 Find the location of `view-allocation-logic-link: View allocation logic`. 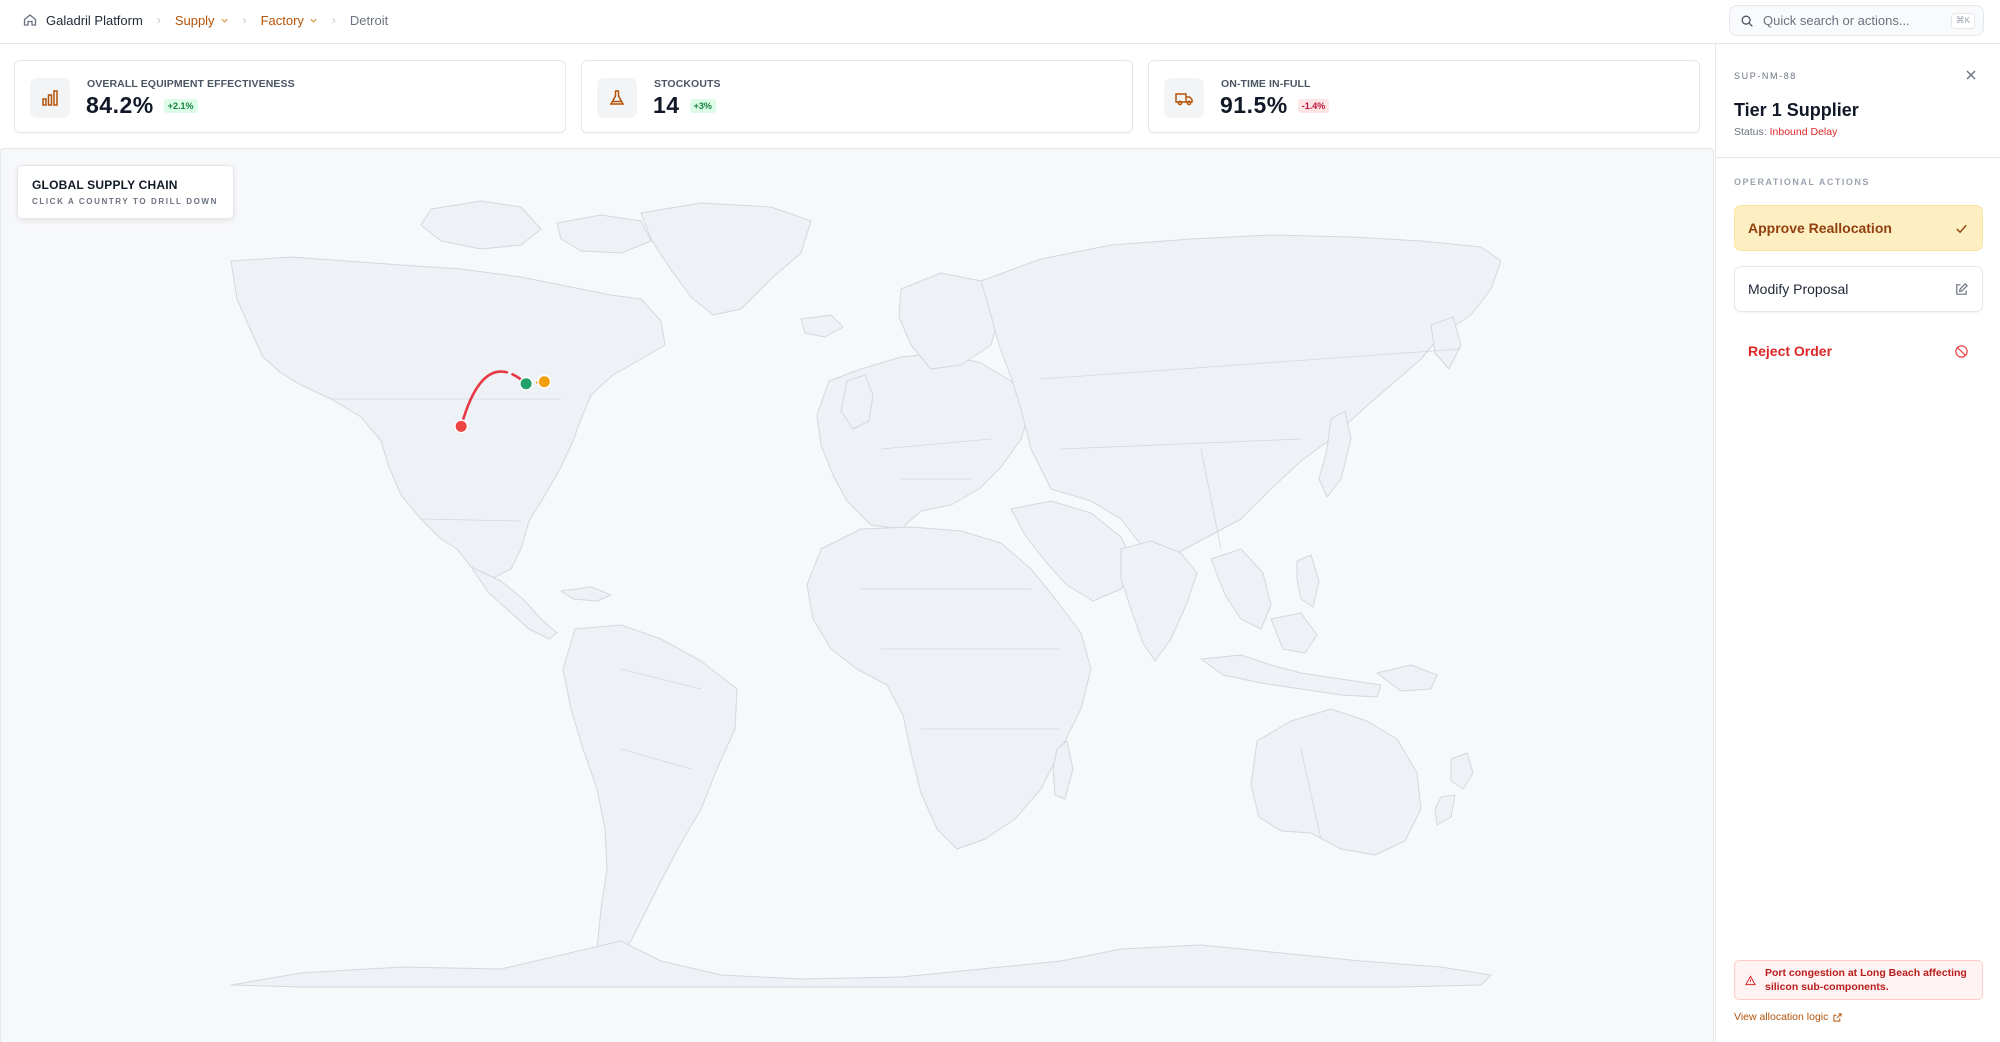

view-allocation-logic-link: View allocation logic is located at coordinates (1788, 1017).